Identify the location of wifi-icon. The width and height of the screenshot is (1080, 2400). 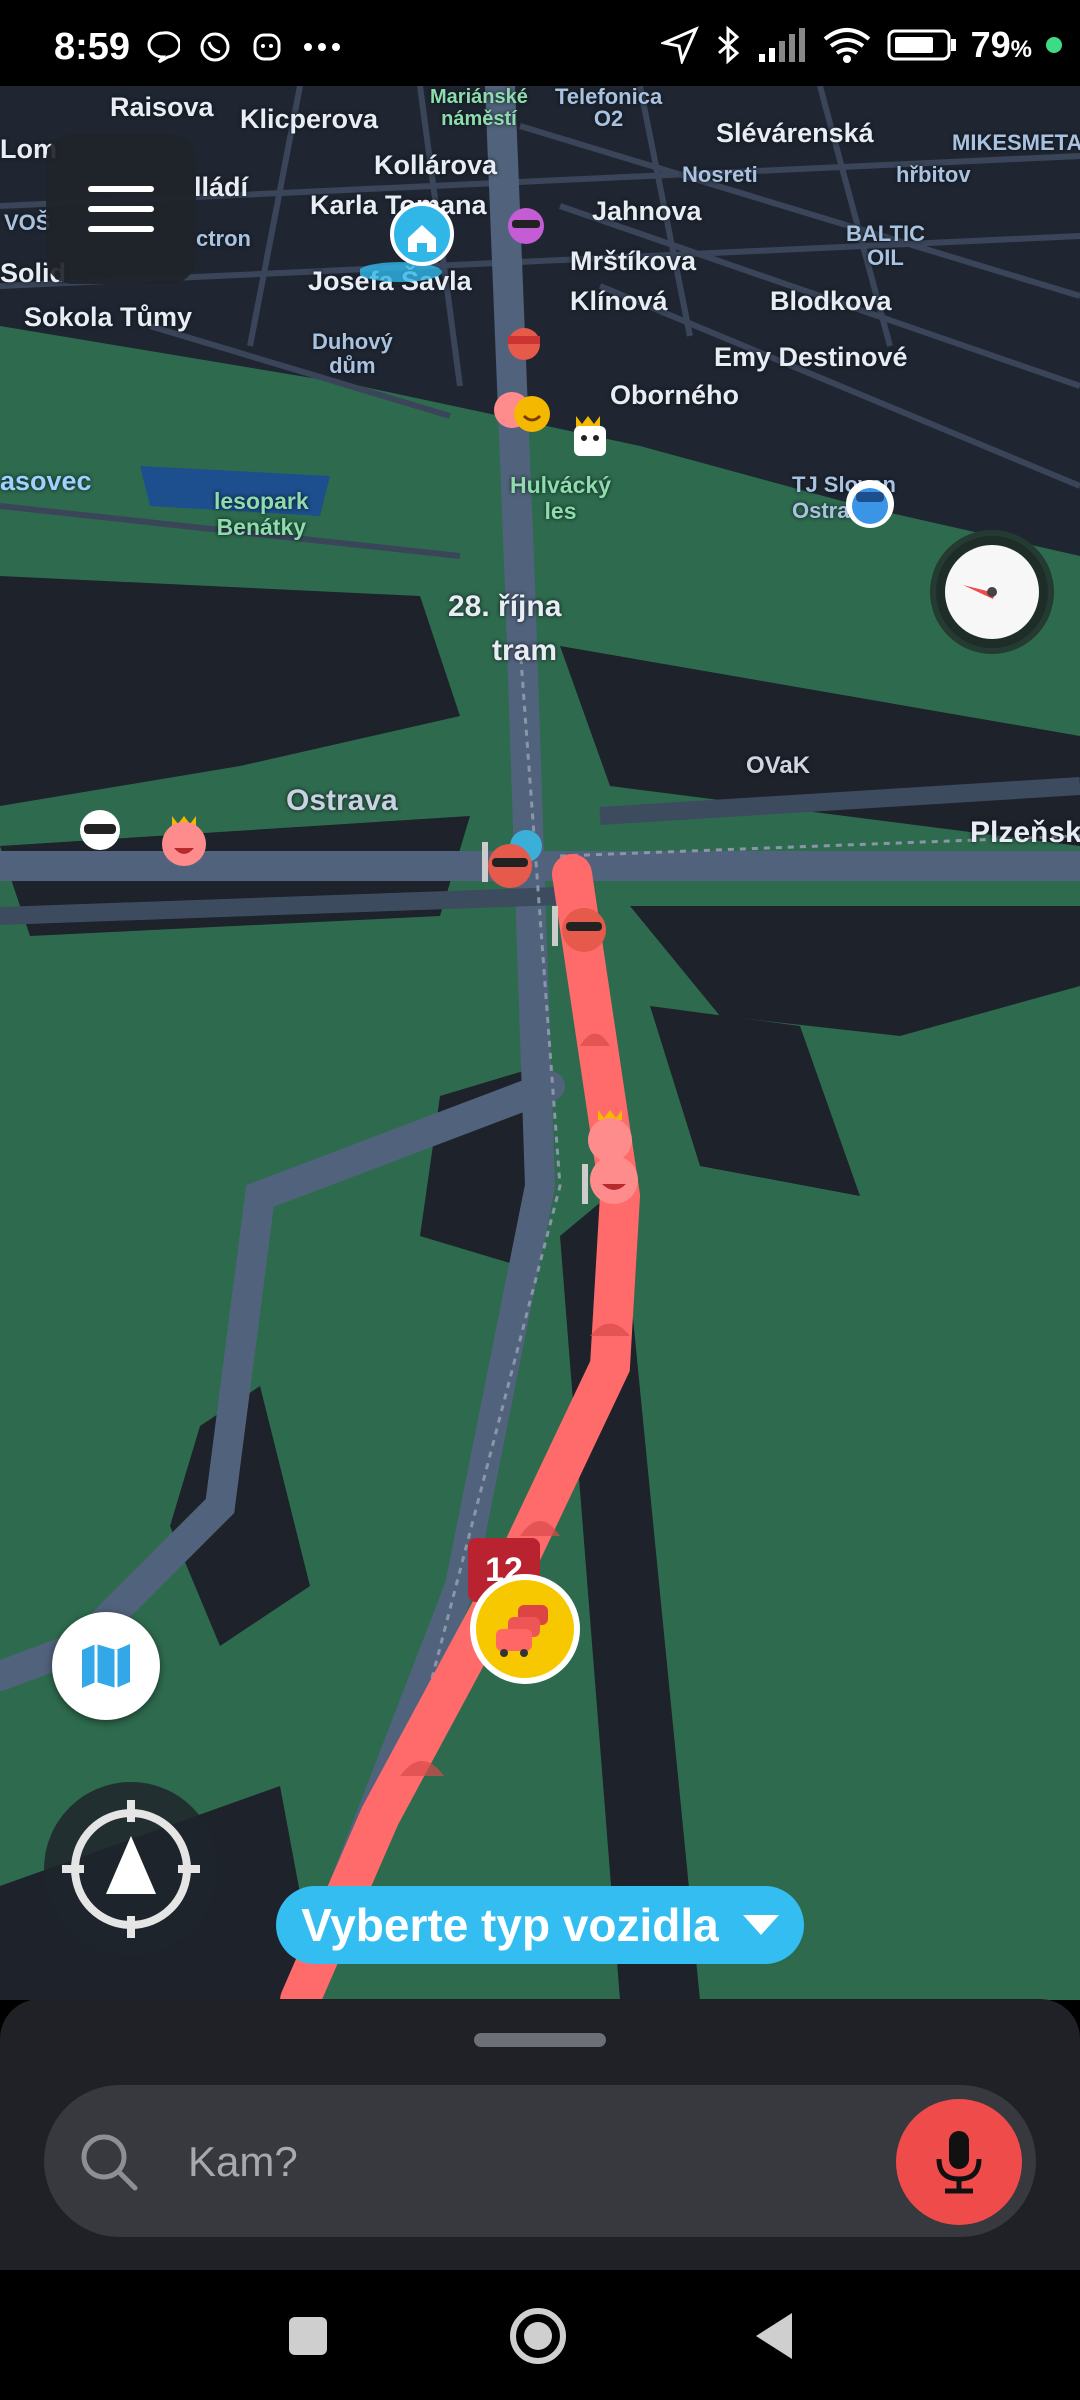
(846, 45).